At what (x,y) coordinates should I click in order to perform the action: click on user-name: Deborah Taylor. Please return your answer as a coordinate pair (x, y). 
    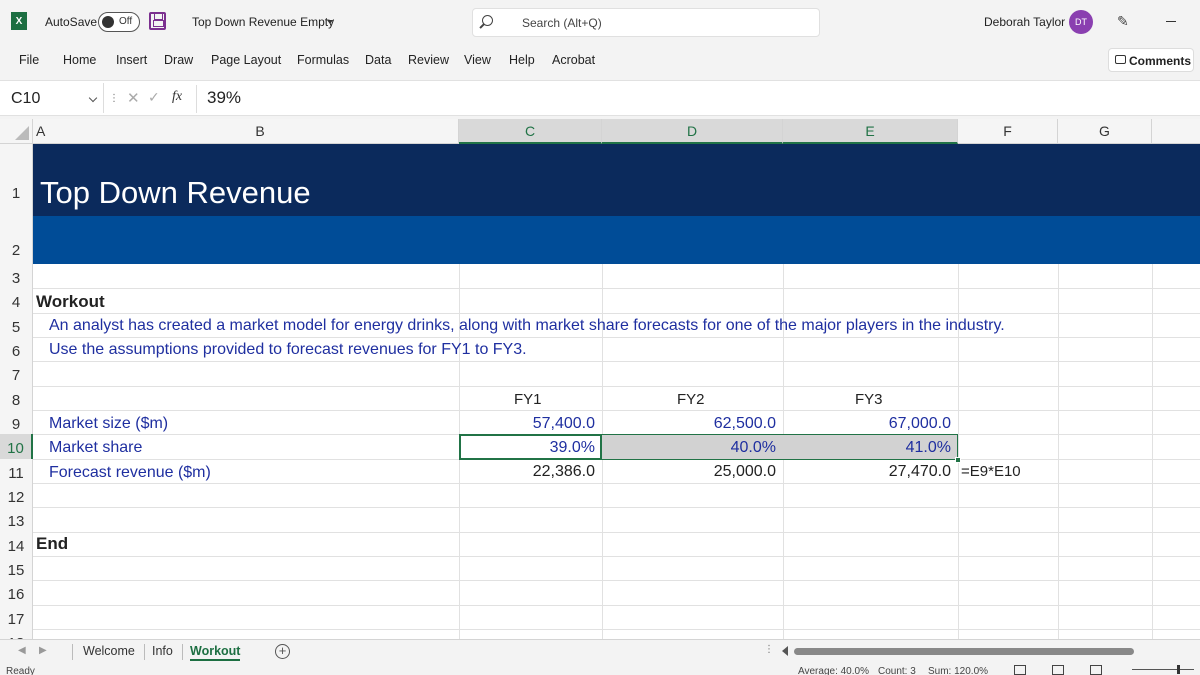
    Looking at the image, I should click on (1024, 22).